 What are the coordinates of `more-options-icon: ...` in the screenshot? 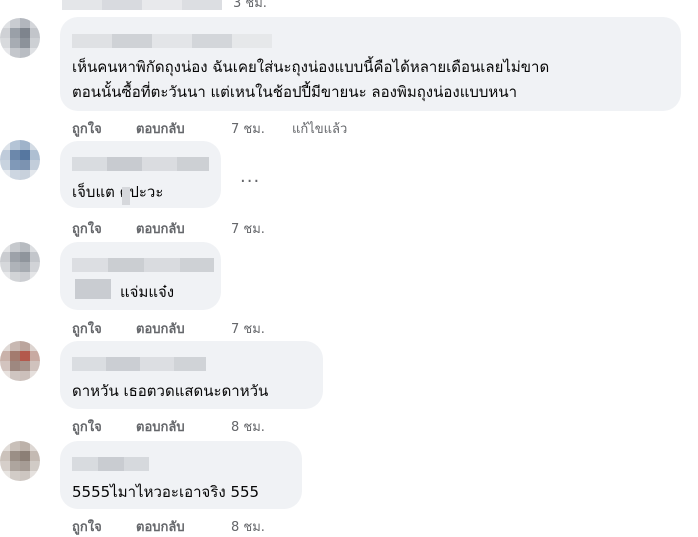 It's located at (250, 176).